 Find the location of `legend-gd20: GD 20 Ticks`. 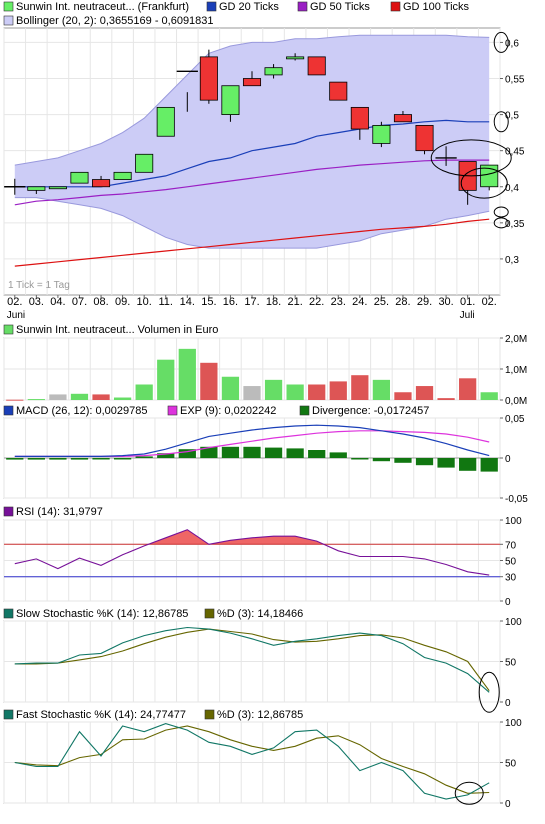

legend-gd20: GD 20 Ticks is located at coordinates (249, 7).